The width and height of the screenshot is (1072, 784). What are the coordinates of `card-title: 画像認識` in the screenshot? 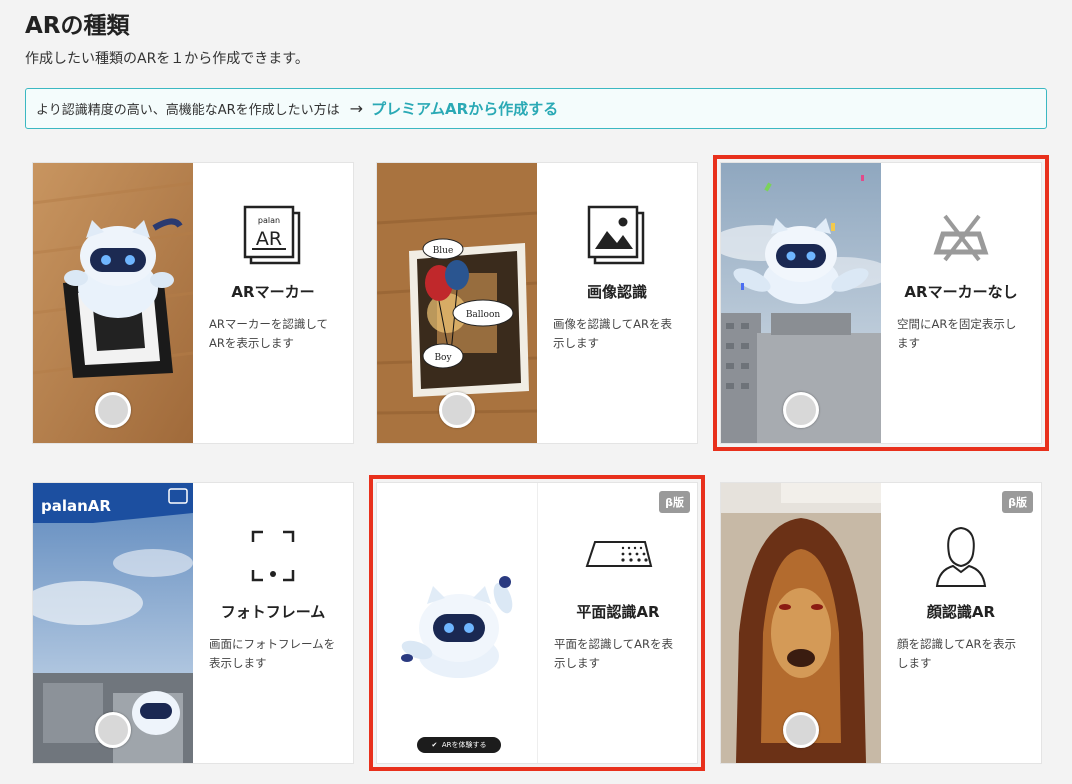 It's located at (616, 292).